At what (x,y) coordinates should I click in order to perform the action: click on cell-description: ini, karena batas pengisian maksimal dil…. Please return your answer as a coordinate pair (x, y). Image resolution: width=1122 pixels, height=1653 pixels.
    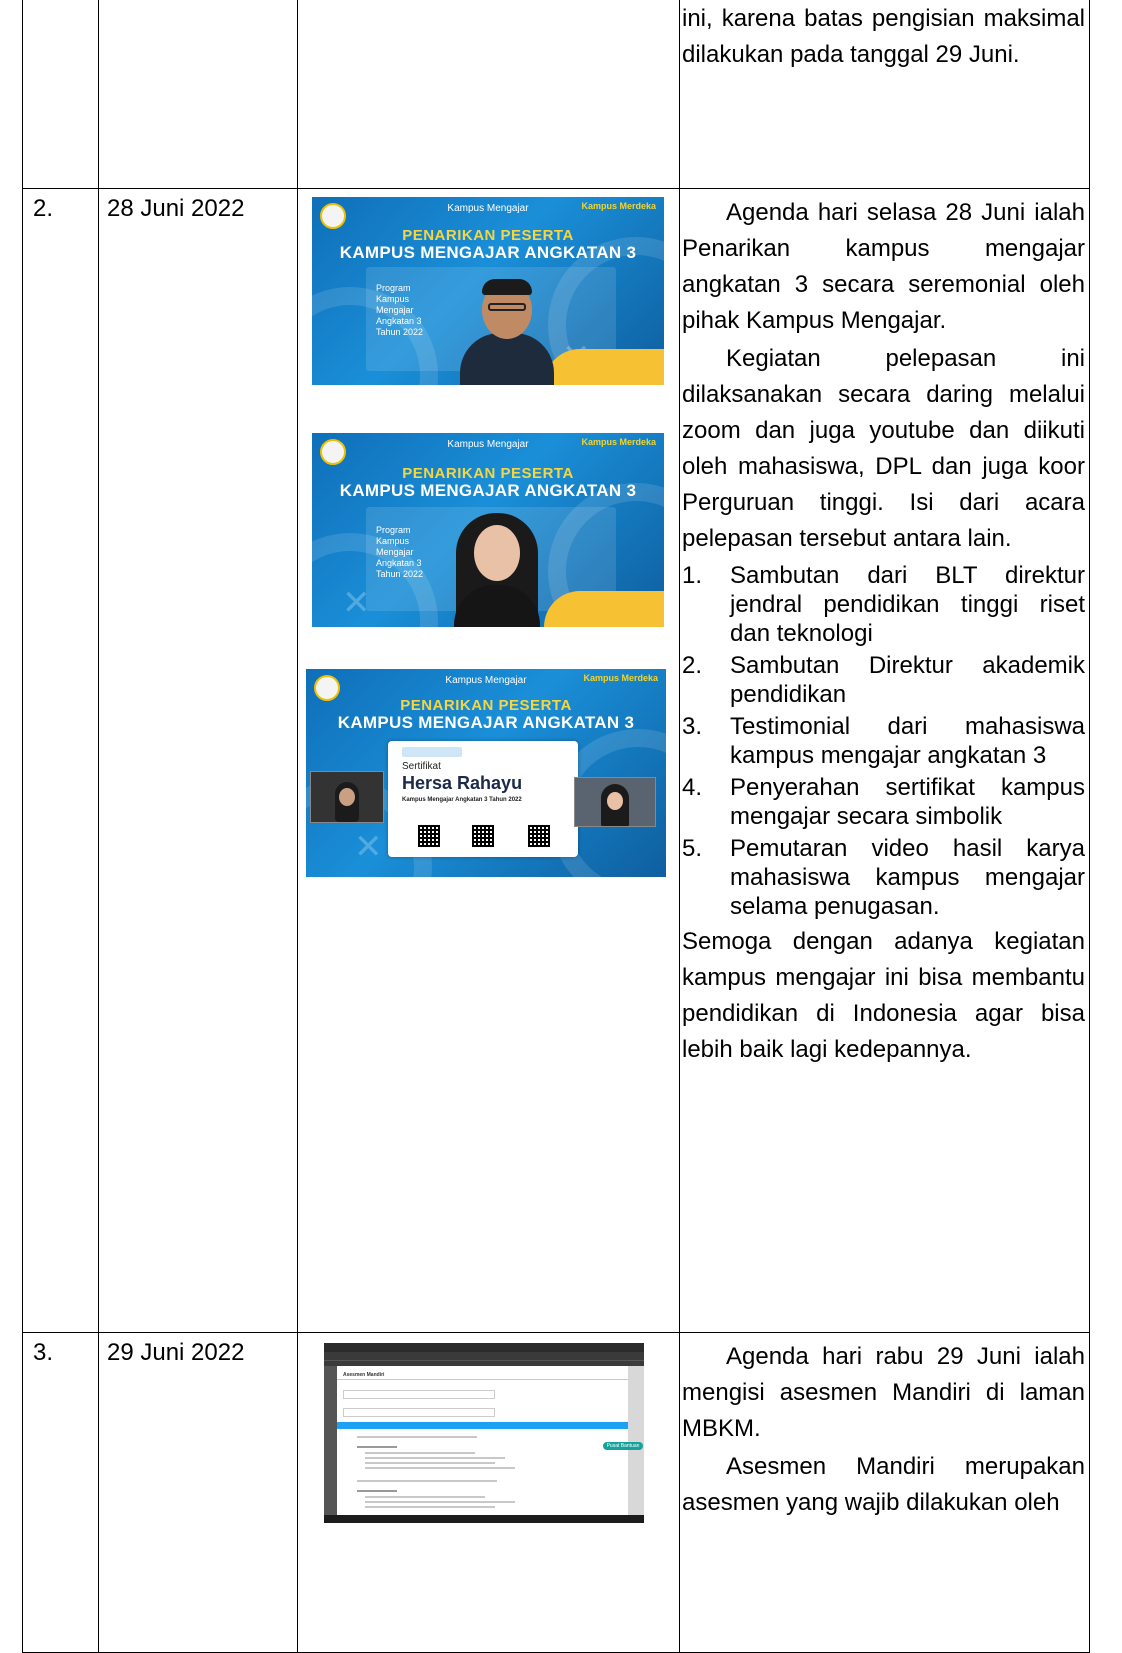
    Looking at the image, I should click on (884, 94).